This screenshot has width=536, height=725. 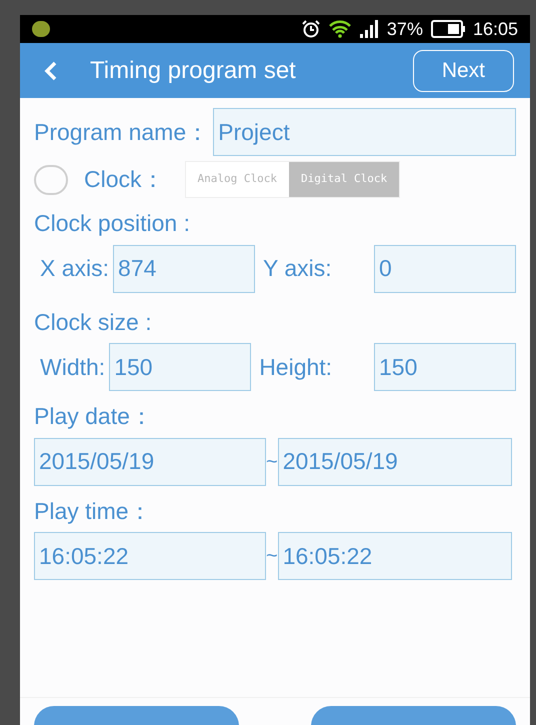 What do you see at coordinates (463, 71) in the screenshot?
I see `next-button: Next` at bounding box center [463, 71].